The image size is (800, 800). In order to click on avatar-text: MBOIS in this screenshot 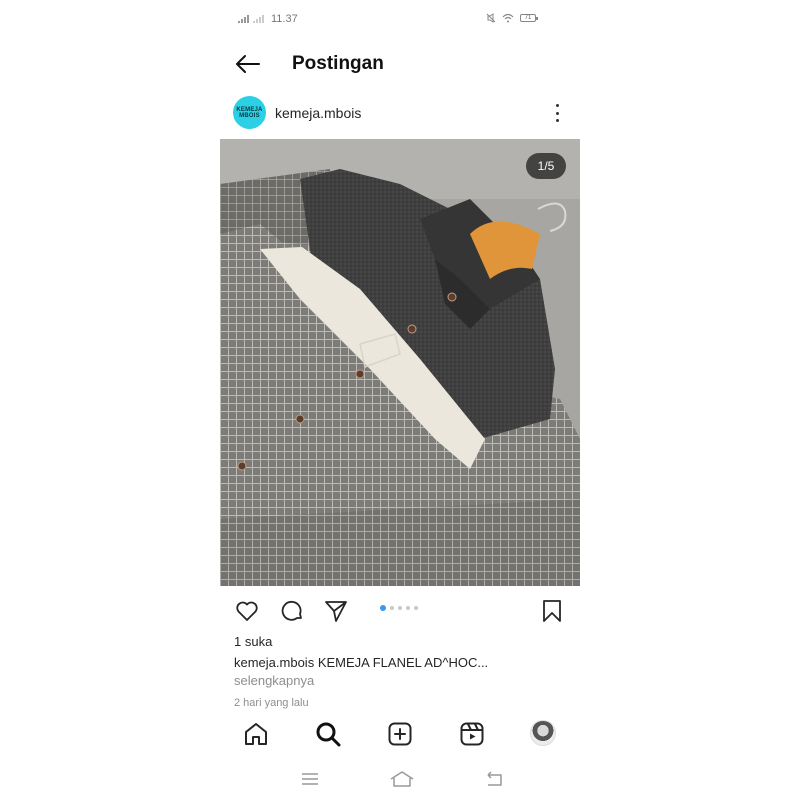, I will do `click(249, 115)`.